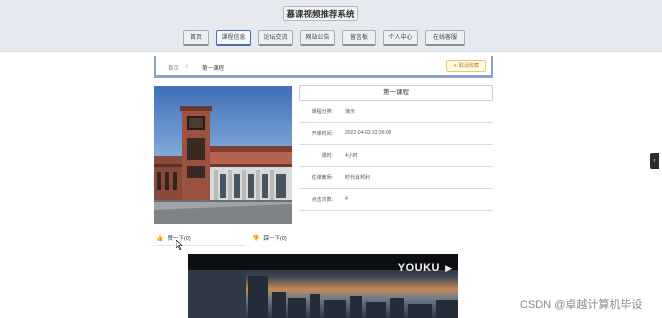 The width and height of the screenshot is (662, 318). I want to click on dislike-button: 👎 踩一下(0), so click(272, 239).